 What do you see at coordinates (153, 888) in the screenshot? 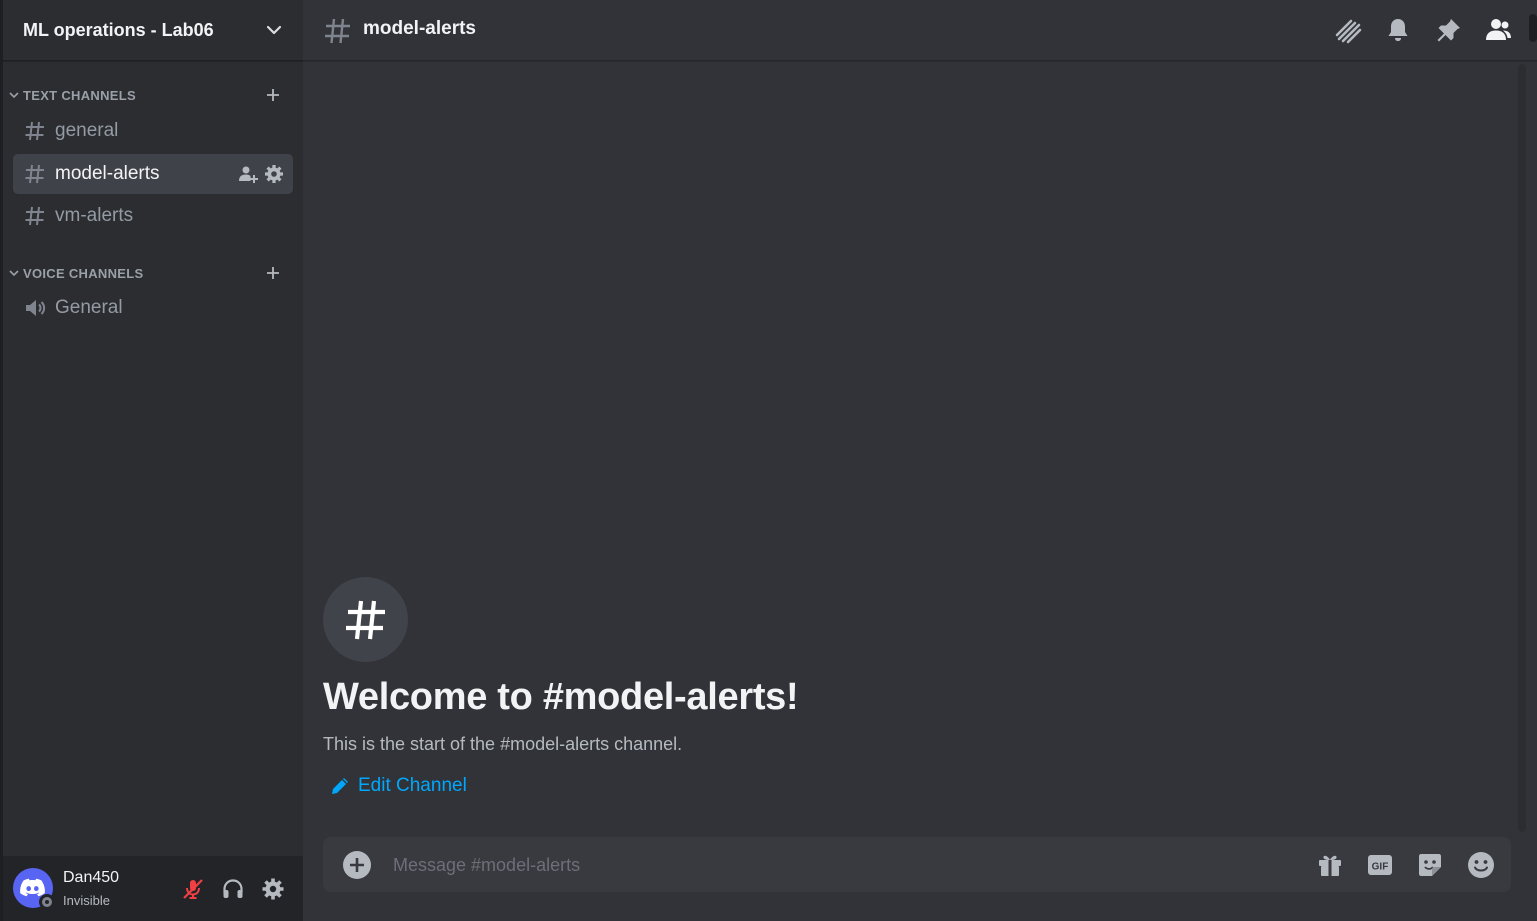
I see `user-panel: Dan450 Invisible` at bounding box center [153, 888].